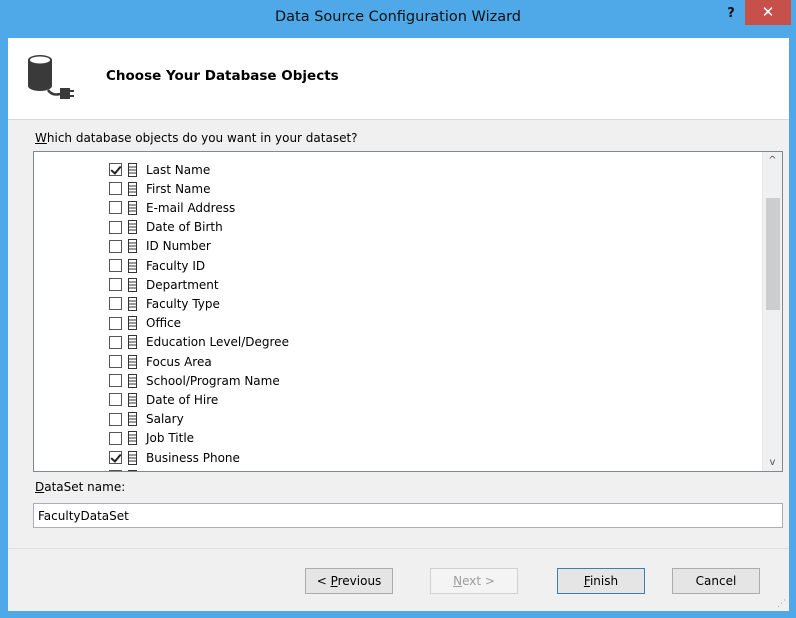 The width and height of the screenshot is (796, 618). I want to click on next-button: Next >, so click(474, 581).